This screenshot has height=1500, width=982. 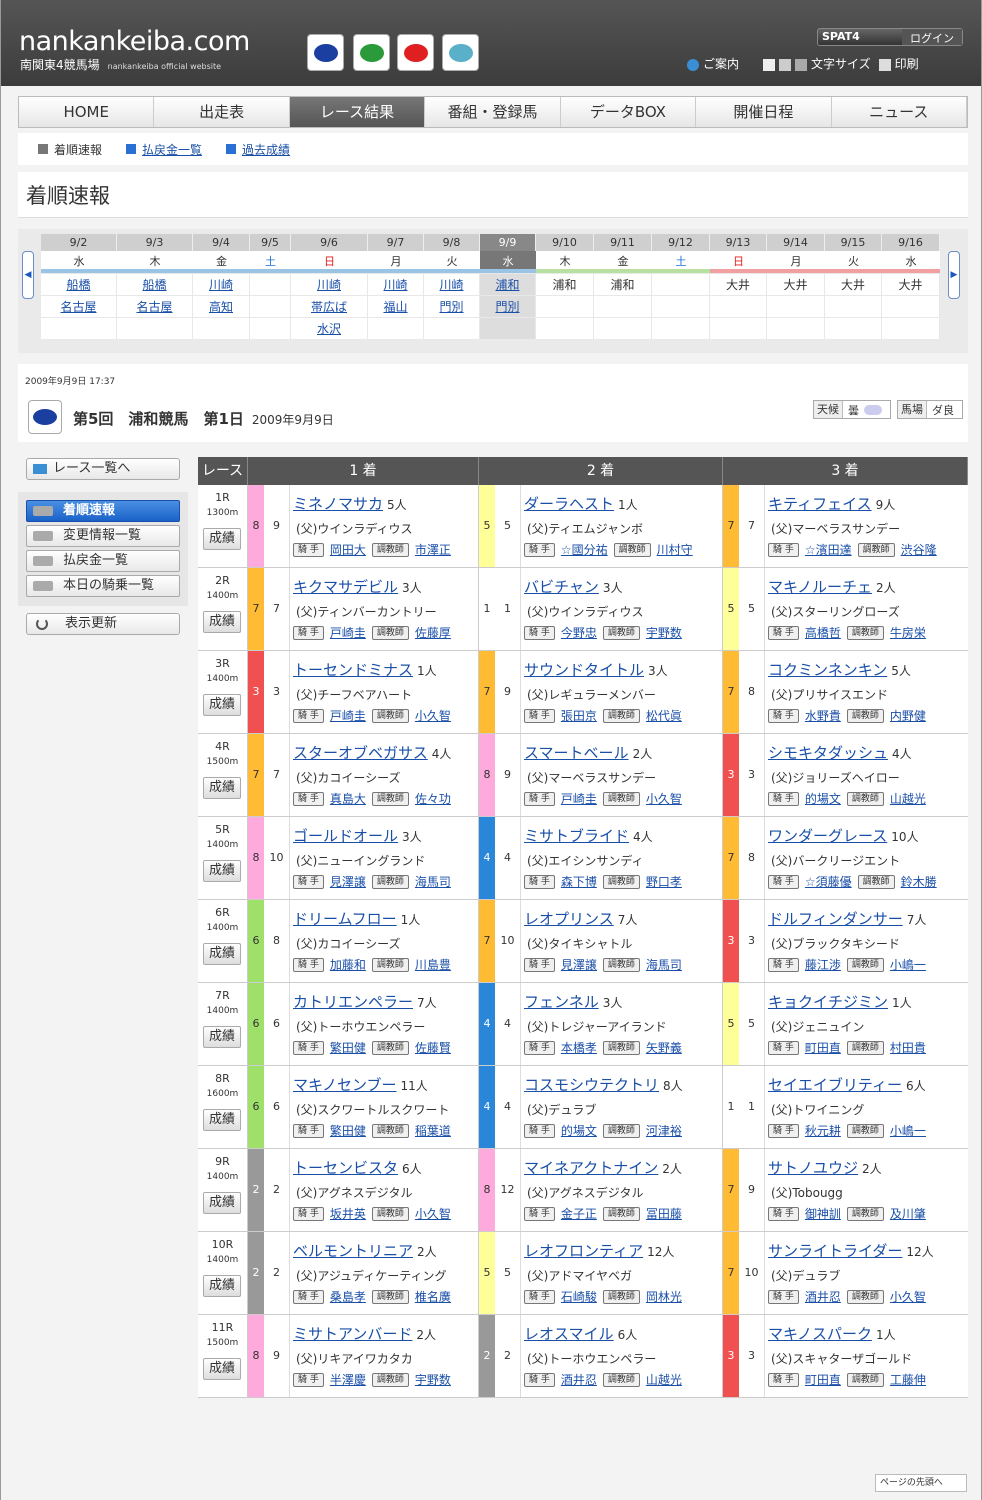 I want to click on subnav-item: 過去成績, so click(x=258, y=149).